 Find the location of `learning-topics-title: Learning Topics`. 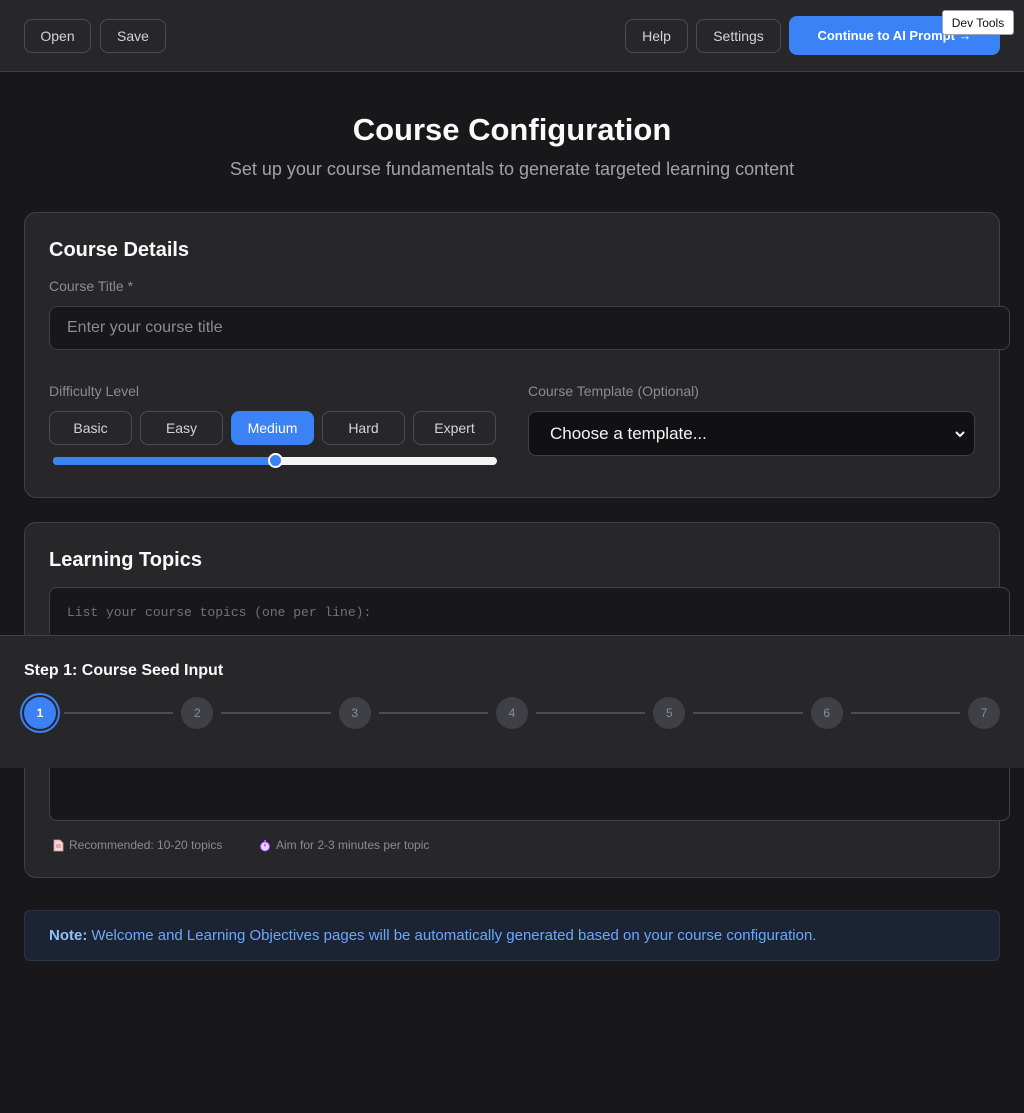

learning-topics-title: Learning Topics is located at coordinates (125, 560).